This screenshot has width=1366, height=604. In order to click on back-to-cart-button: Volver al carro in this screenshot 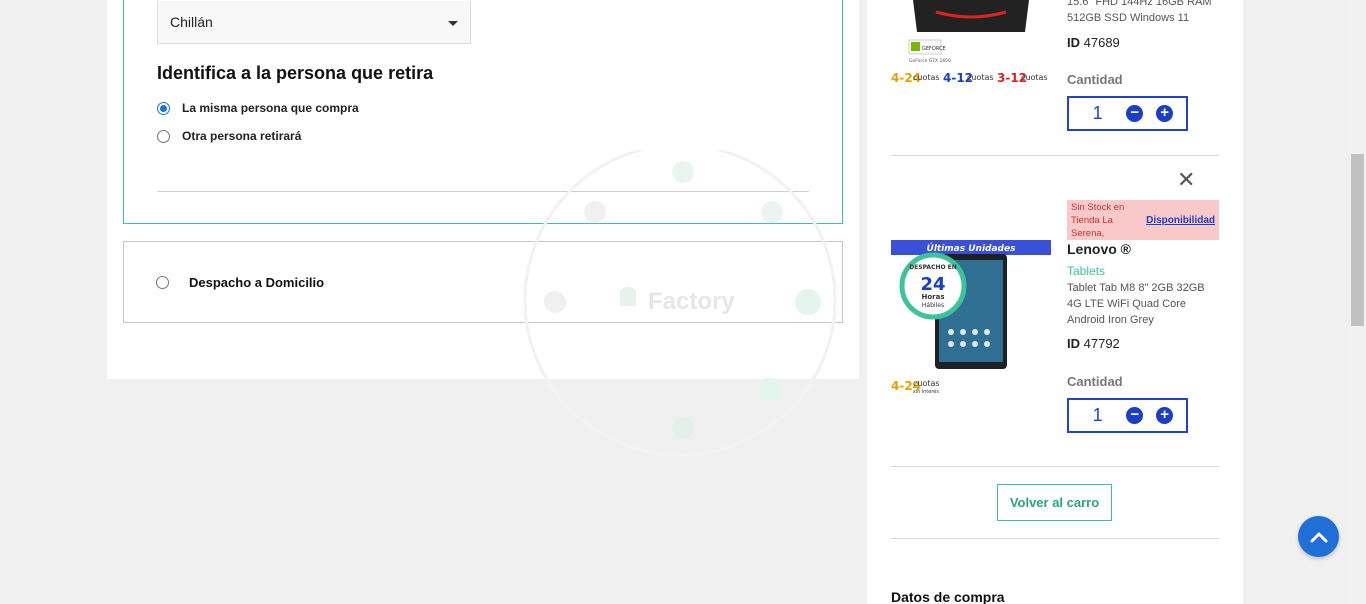, I will do `click(1054, 502)`.